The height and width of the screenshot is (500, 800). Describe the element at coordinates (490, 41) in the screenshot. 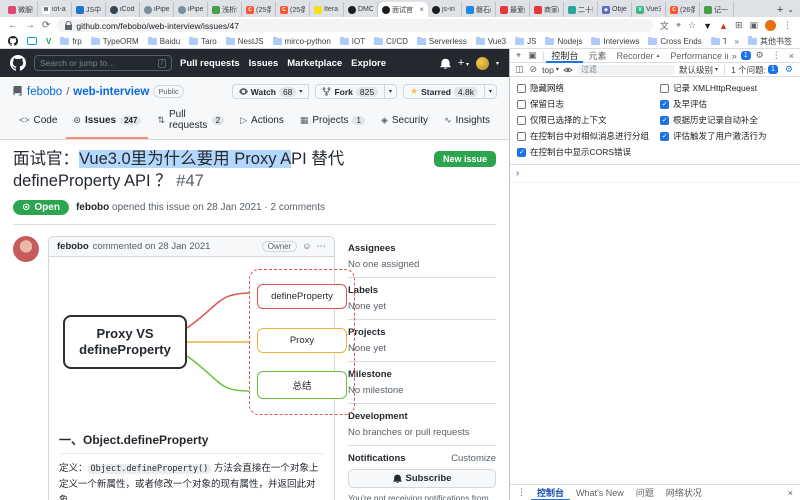

I see `bookmark-folder: Vue3` at that location.